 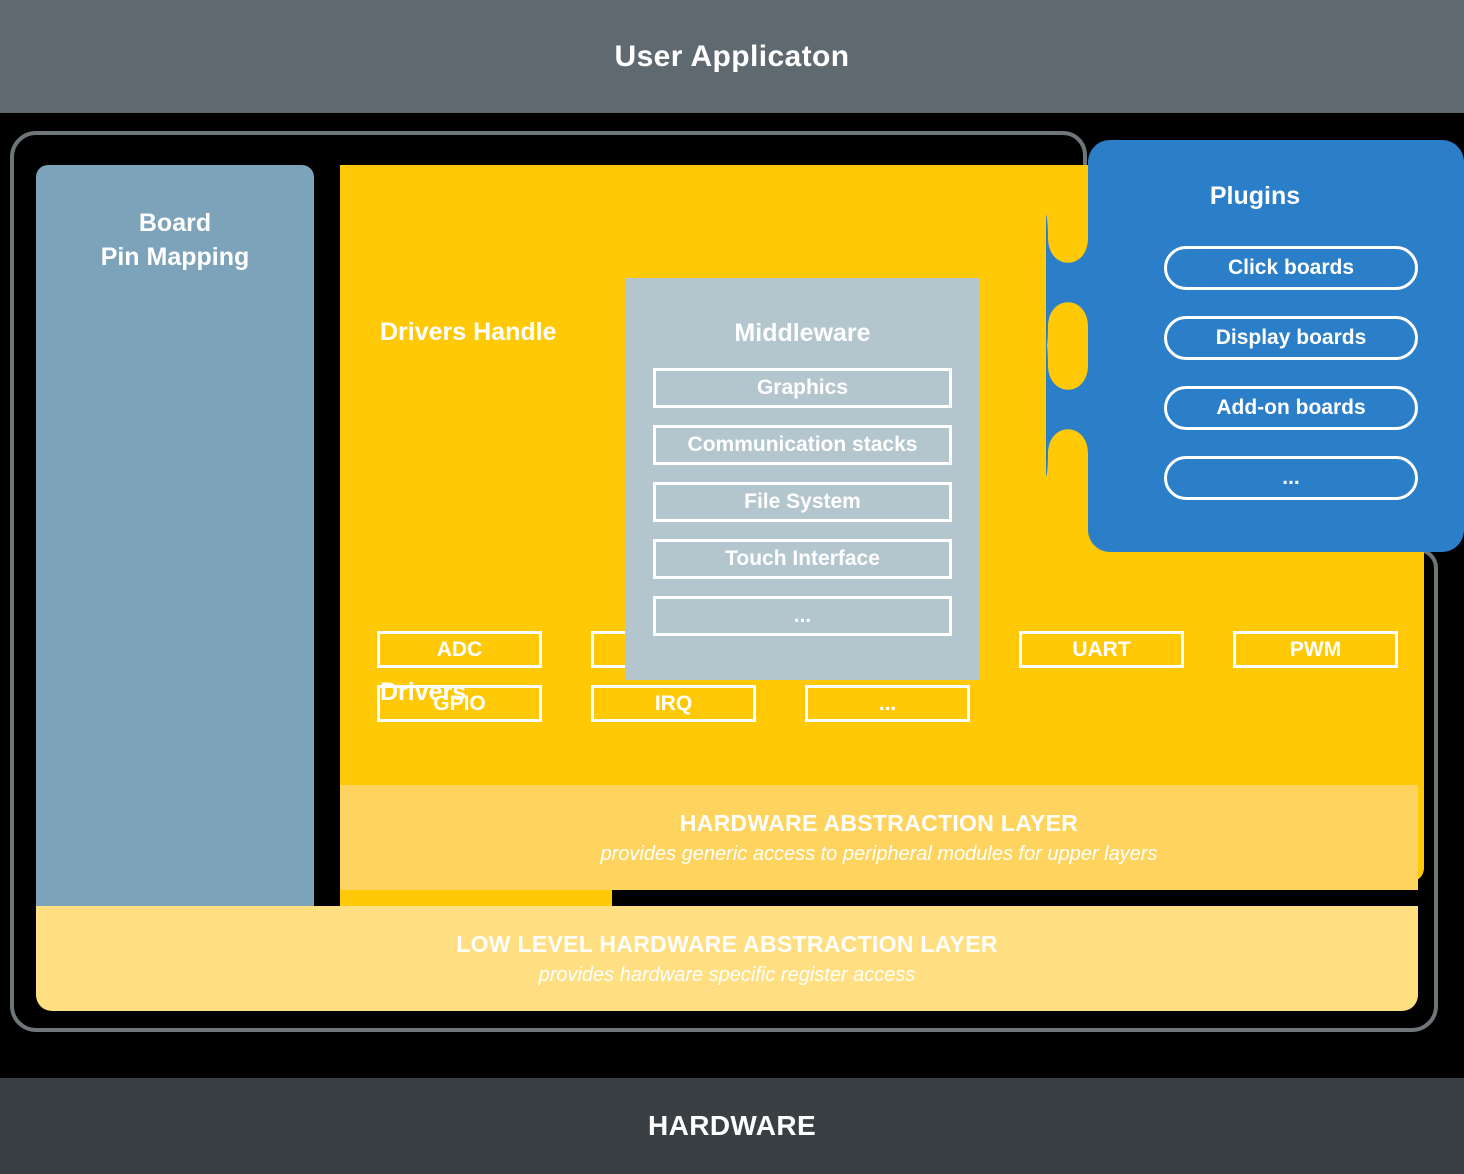 What do you see at coordinates (802, 445) in the screenshot?
I see `middleware-item-communication-stacks: Communication stacks` at bounding box center [802, 445].